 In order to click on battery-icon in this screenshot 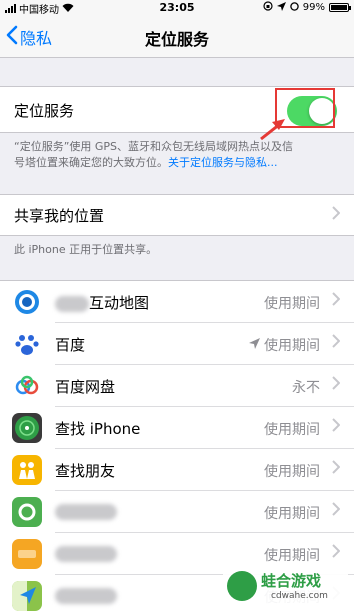, I will do `click(340, 7)`.